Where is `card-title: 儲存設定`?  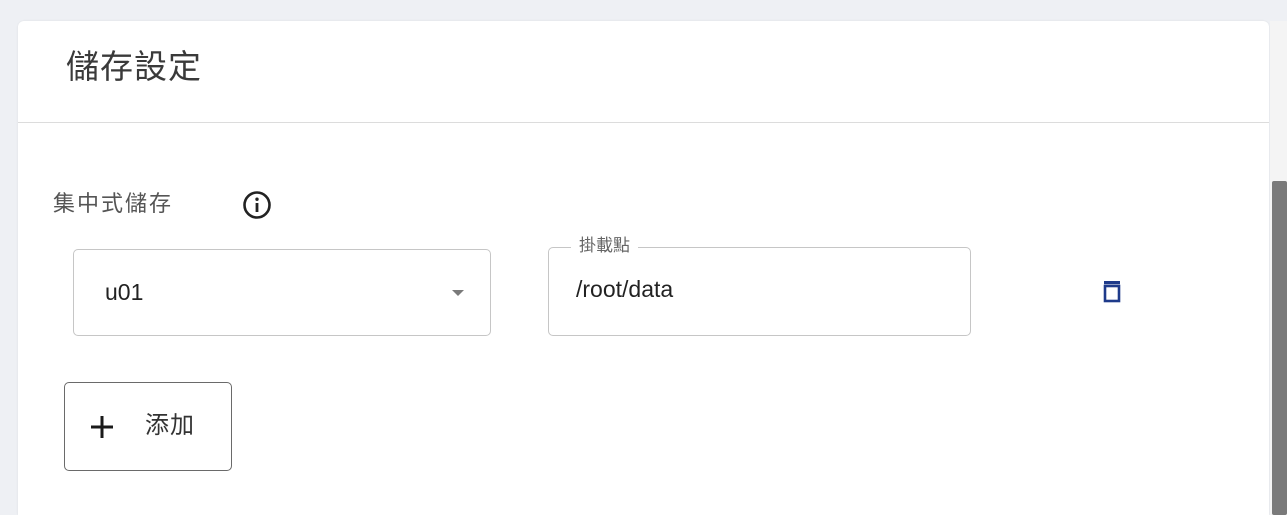
card-title: 儲存設定 is located at coordinates (134, 66).